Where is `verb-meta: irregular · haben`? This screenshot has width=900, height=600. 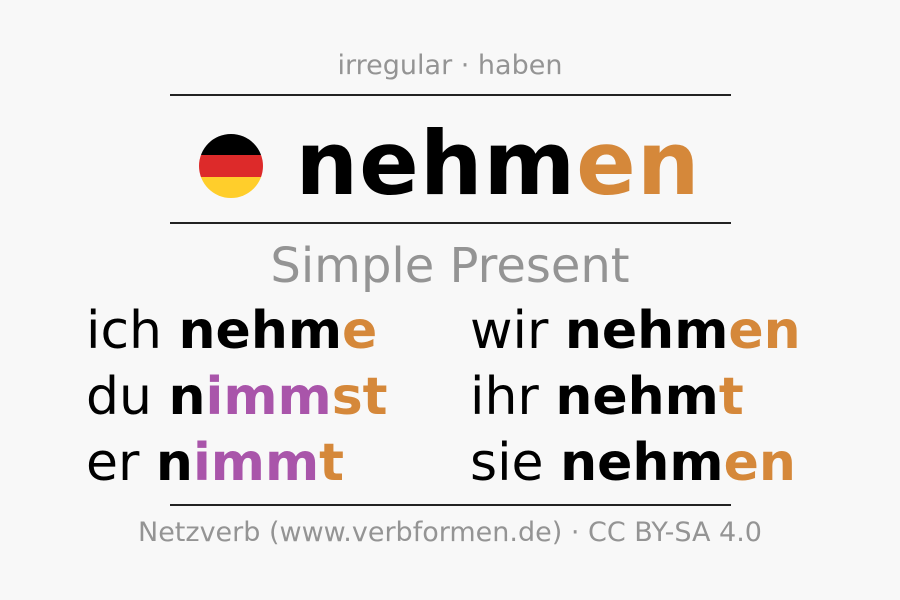
verb-meta: irregular · haben is located at coordinates (450, 65).